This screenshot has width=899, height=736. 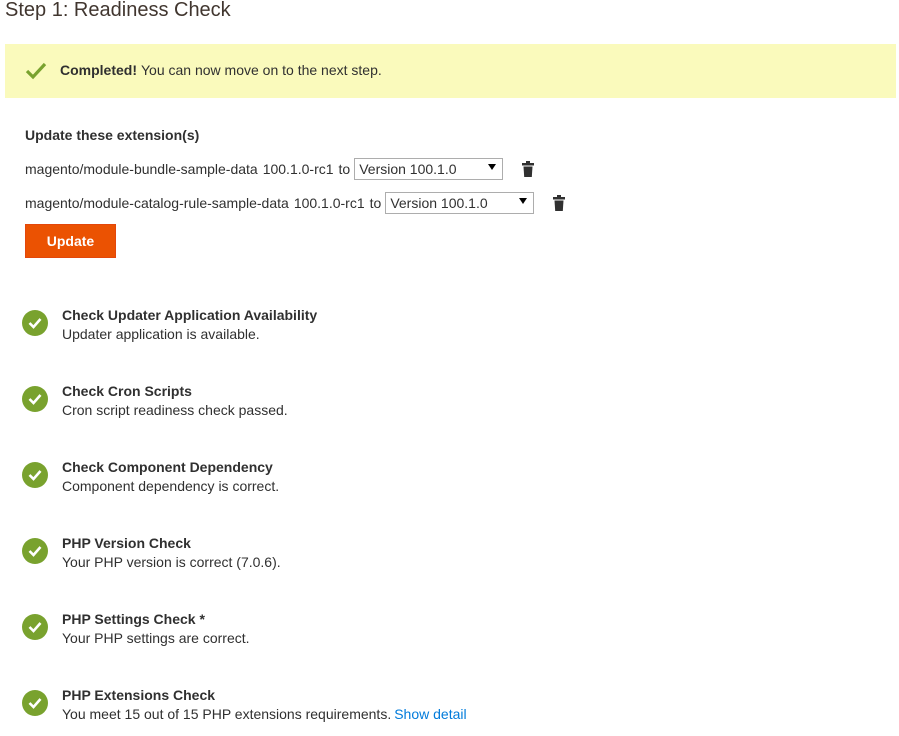 I want to click on success-message-text: You can now move on to the next step., so click(x=261, y=70).